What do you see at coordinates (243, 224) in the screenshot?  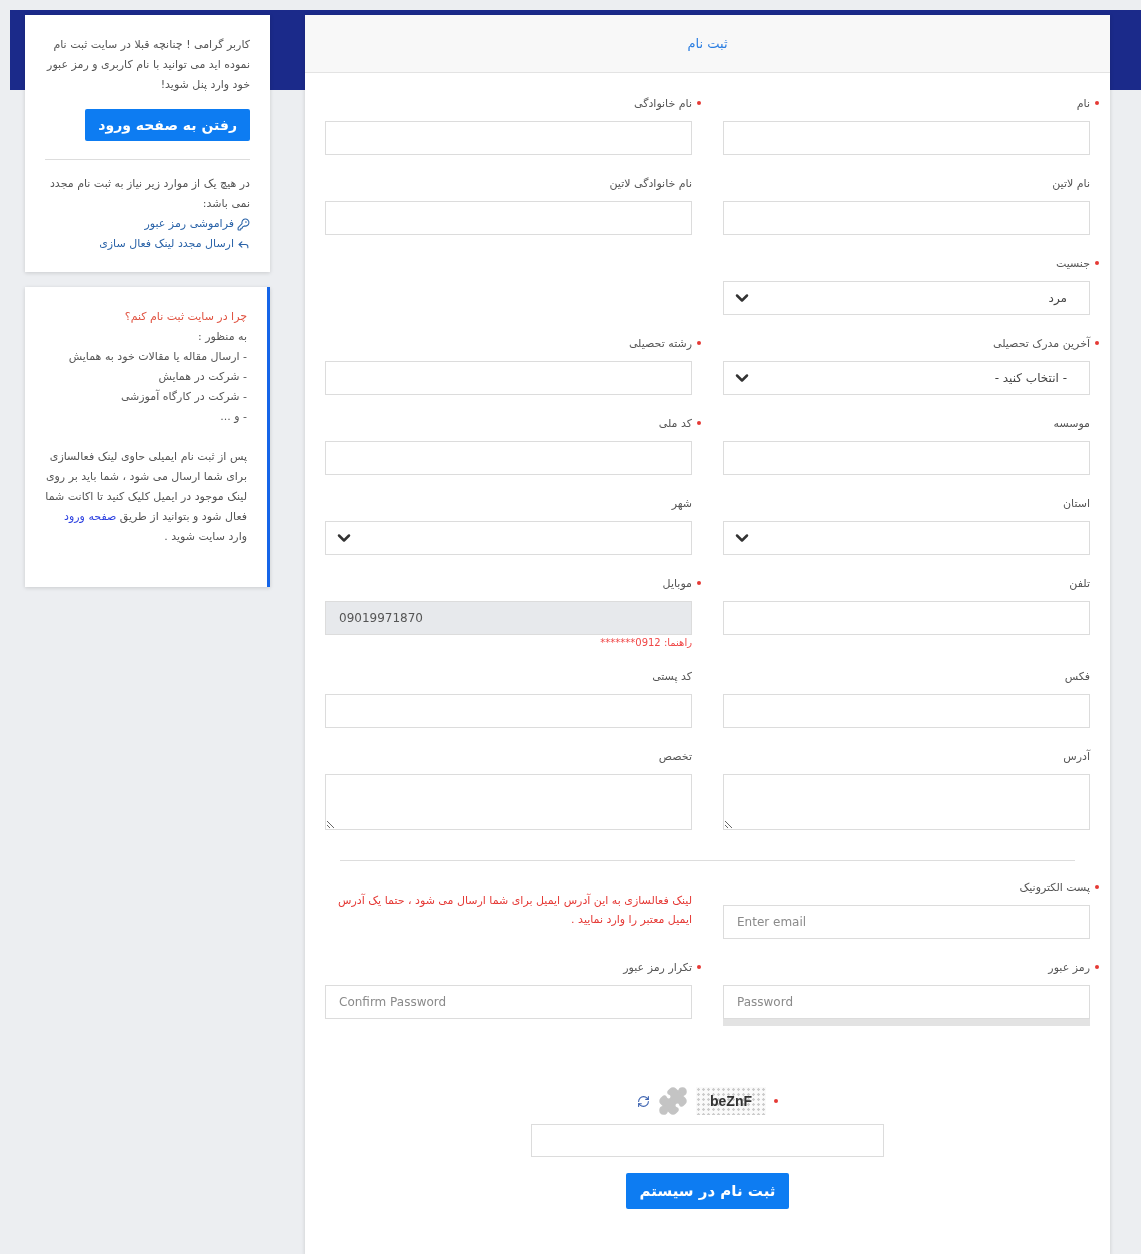 I see `key-icon` at bounding box center [243, 224].